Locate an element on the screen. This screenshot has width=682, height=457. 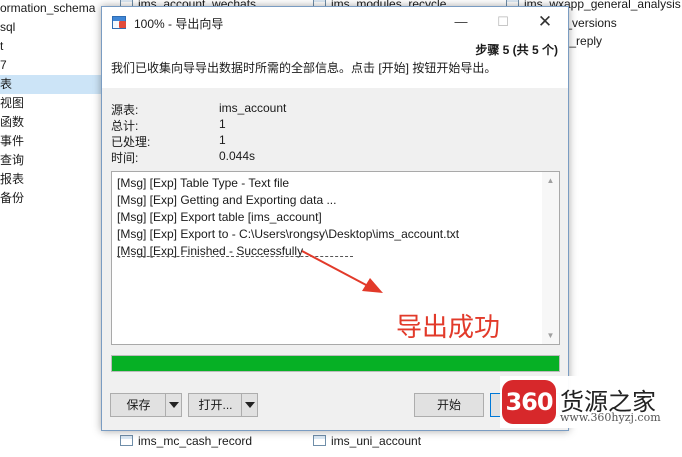
tree-item: t is located at coordinates (1, 46).